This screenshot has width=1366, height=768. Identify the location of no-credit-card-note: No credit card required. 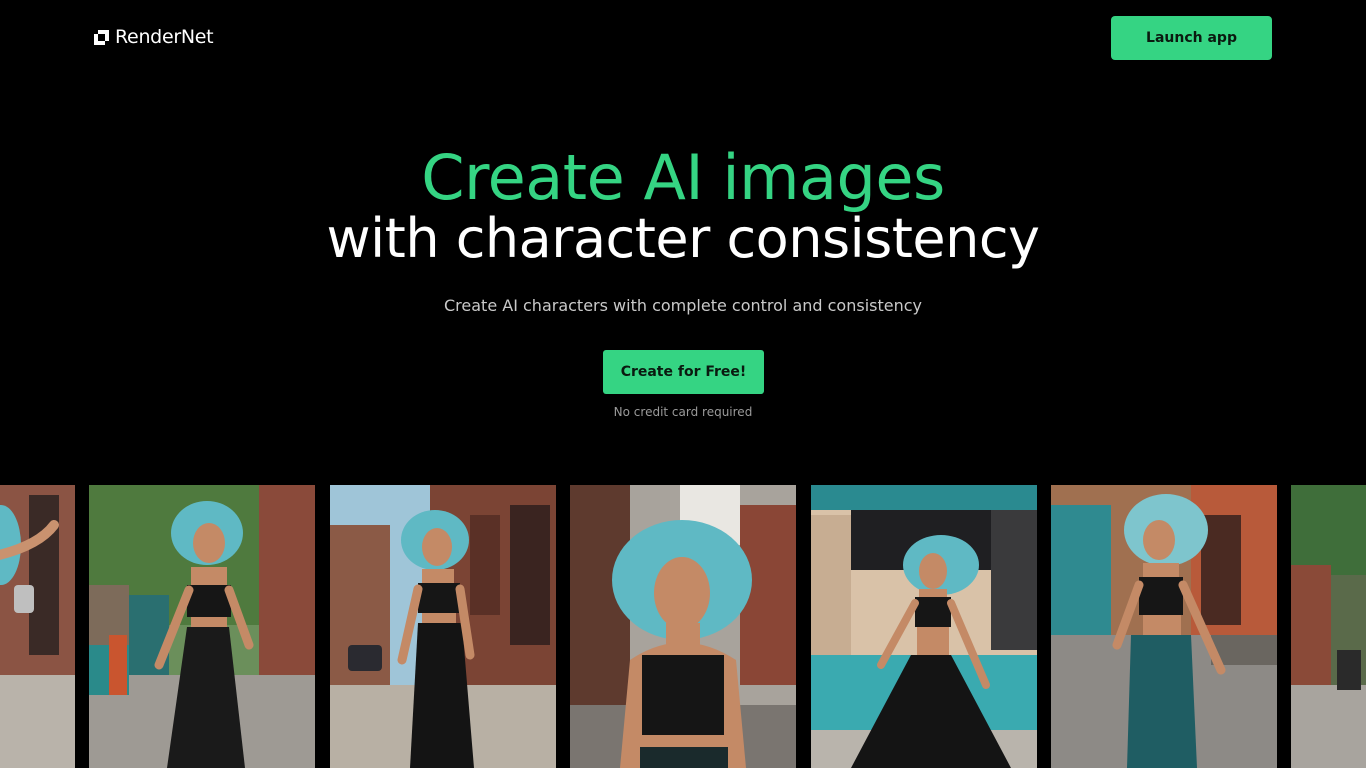
(683, 412).